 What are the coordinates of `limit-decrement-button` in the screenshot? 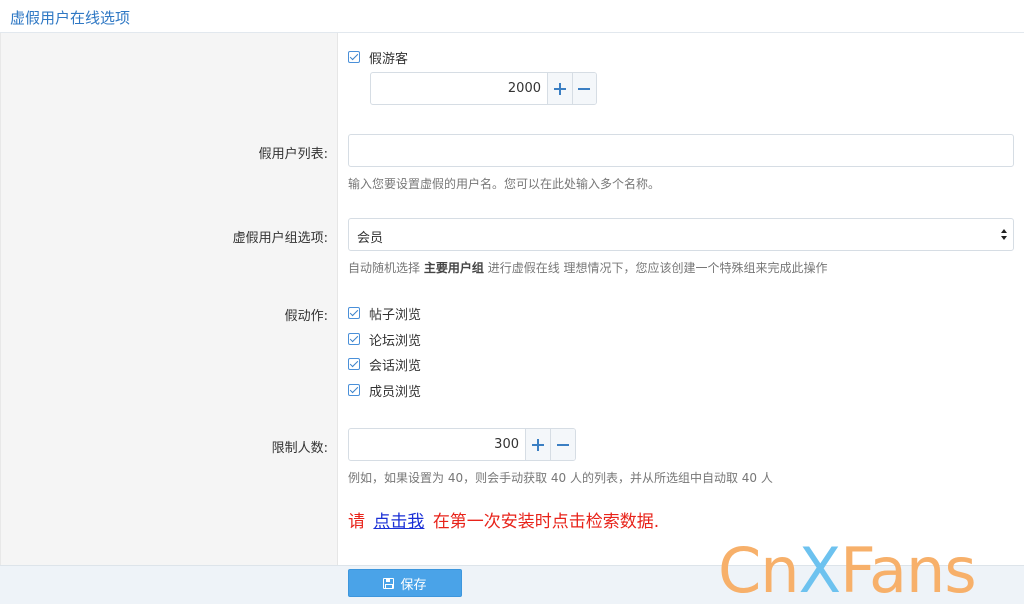 It's located at (562, 444).